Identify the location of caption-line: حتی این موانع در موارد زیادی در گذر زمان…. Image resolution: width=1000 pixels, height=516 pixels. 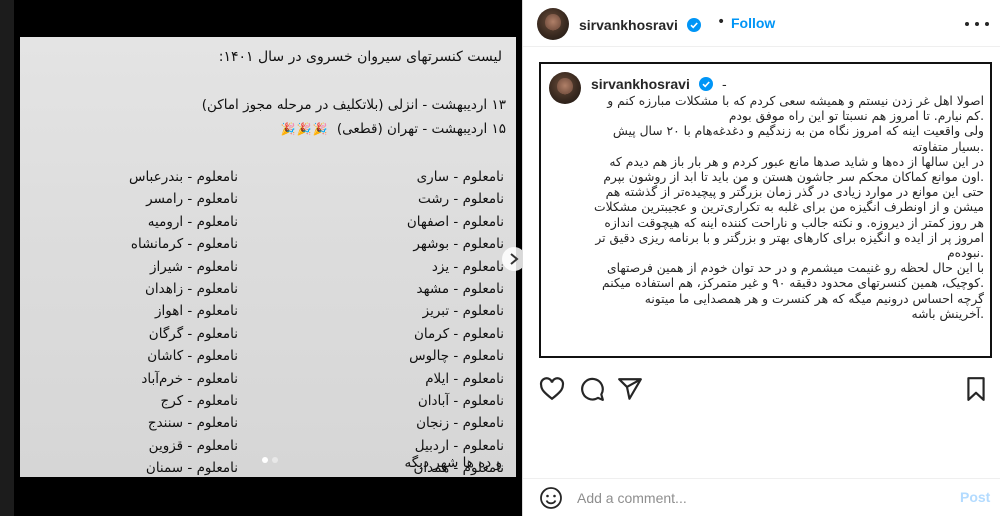
(794, 192).